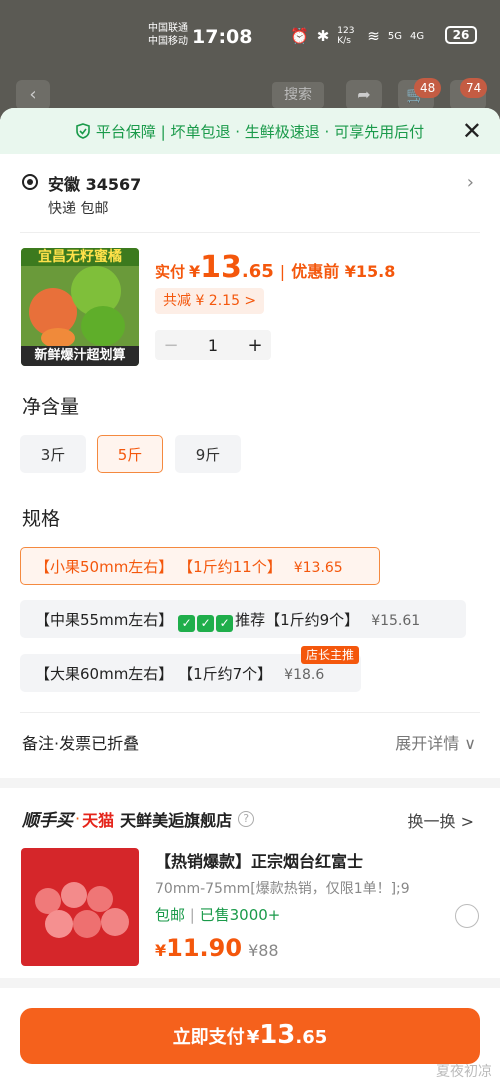 Image resolution: width=500 pixels, height=1083 pixels. Describe the element at coordinates (83, 131) in the screenshot. I see `shield-icon` at that location.